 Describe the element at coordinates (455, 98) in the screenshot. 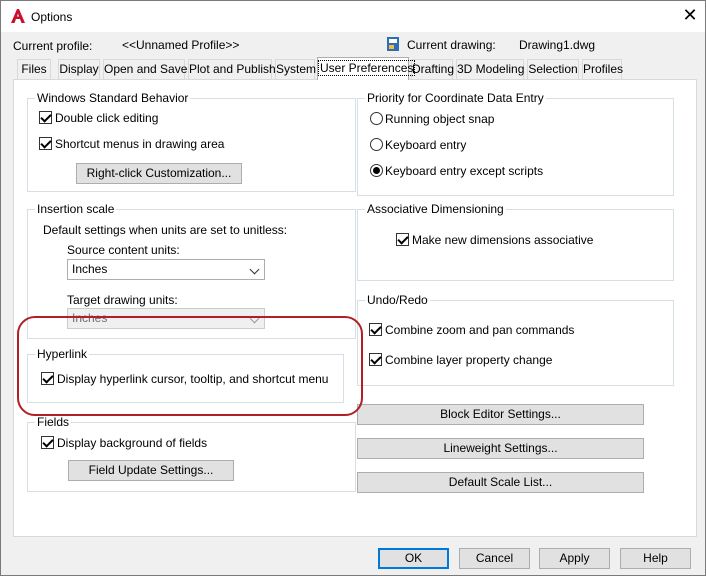

I see `priority-coordinate-entry-title: Priority for Coordinate Data Entry` at that location.